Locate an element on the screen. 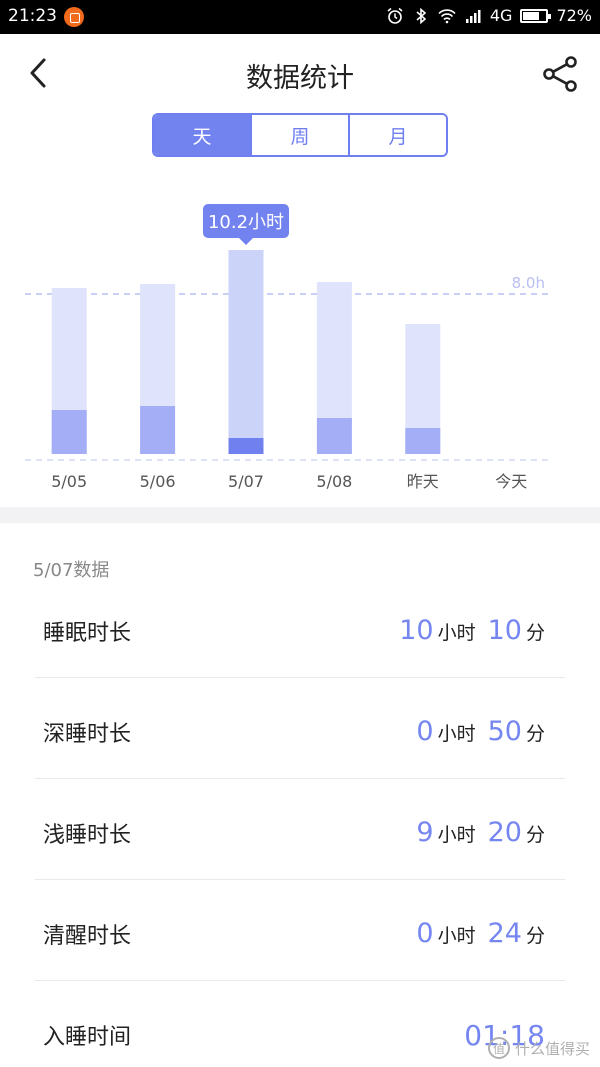  share-icon is located at coordinates (560, 74).